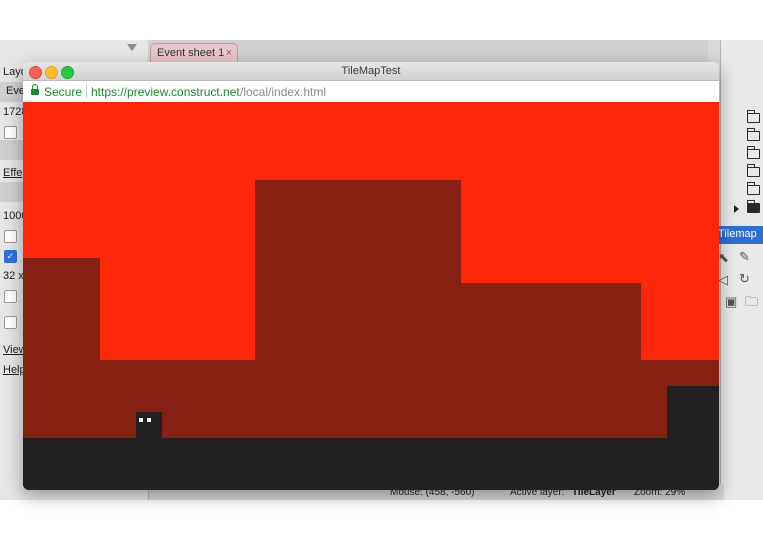 This screenshot has width=763, height=541. Describe the element at coordinates (132, 47) in the screenshot. I see `chevron-down-icon` at that location.